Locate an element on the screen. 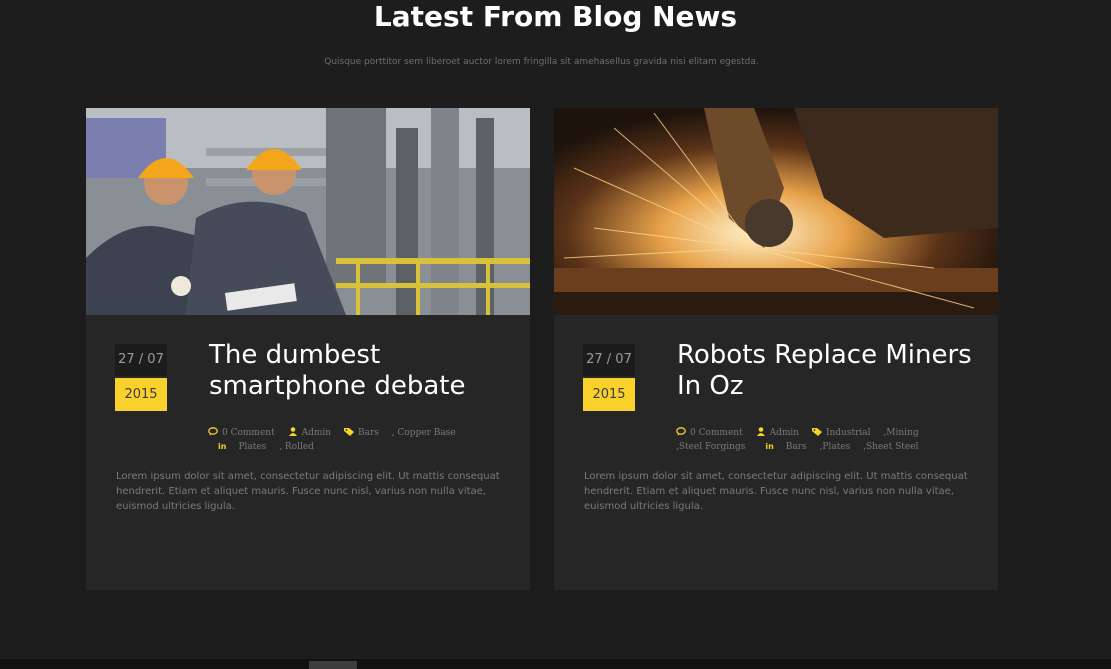 The height and width of the screenshot is (669, 1111). tag-link: ,Mining is located at coordinates (900, 433).